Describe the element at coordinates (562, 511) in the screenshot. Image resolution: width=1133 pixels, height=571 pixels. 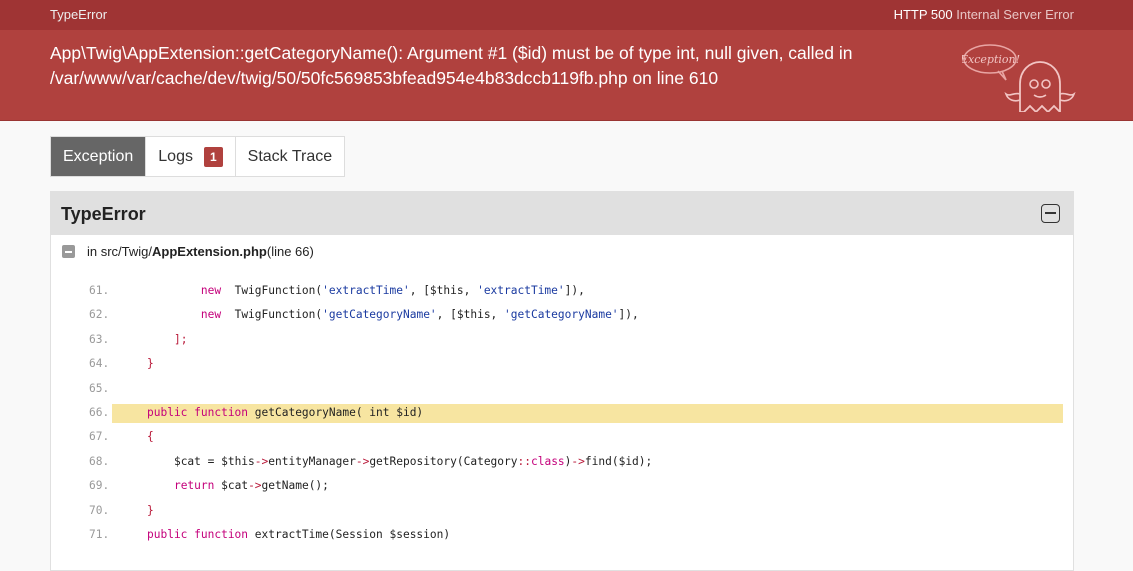
I see `code-line: 70.}` at that location.